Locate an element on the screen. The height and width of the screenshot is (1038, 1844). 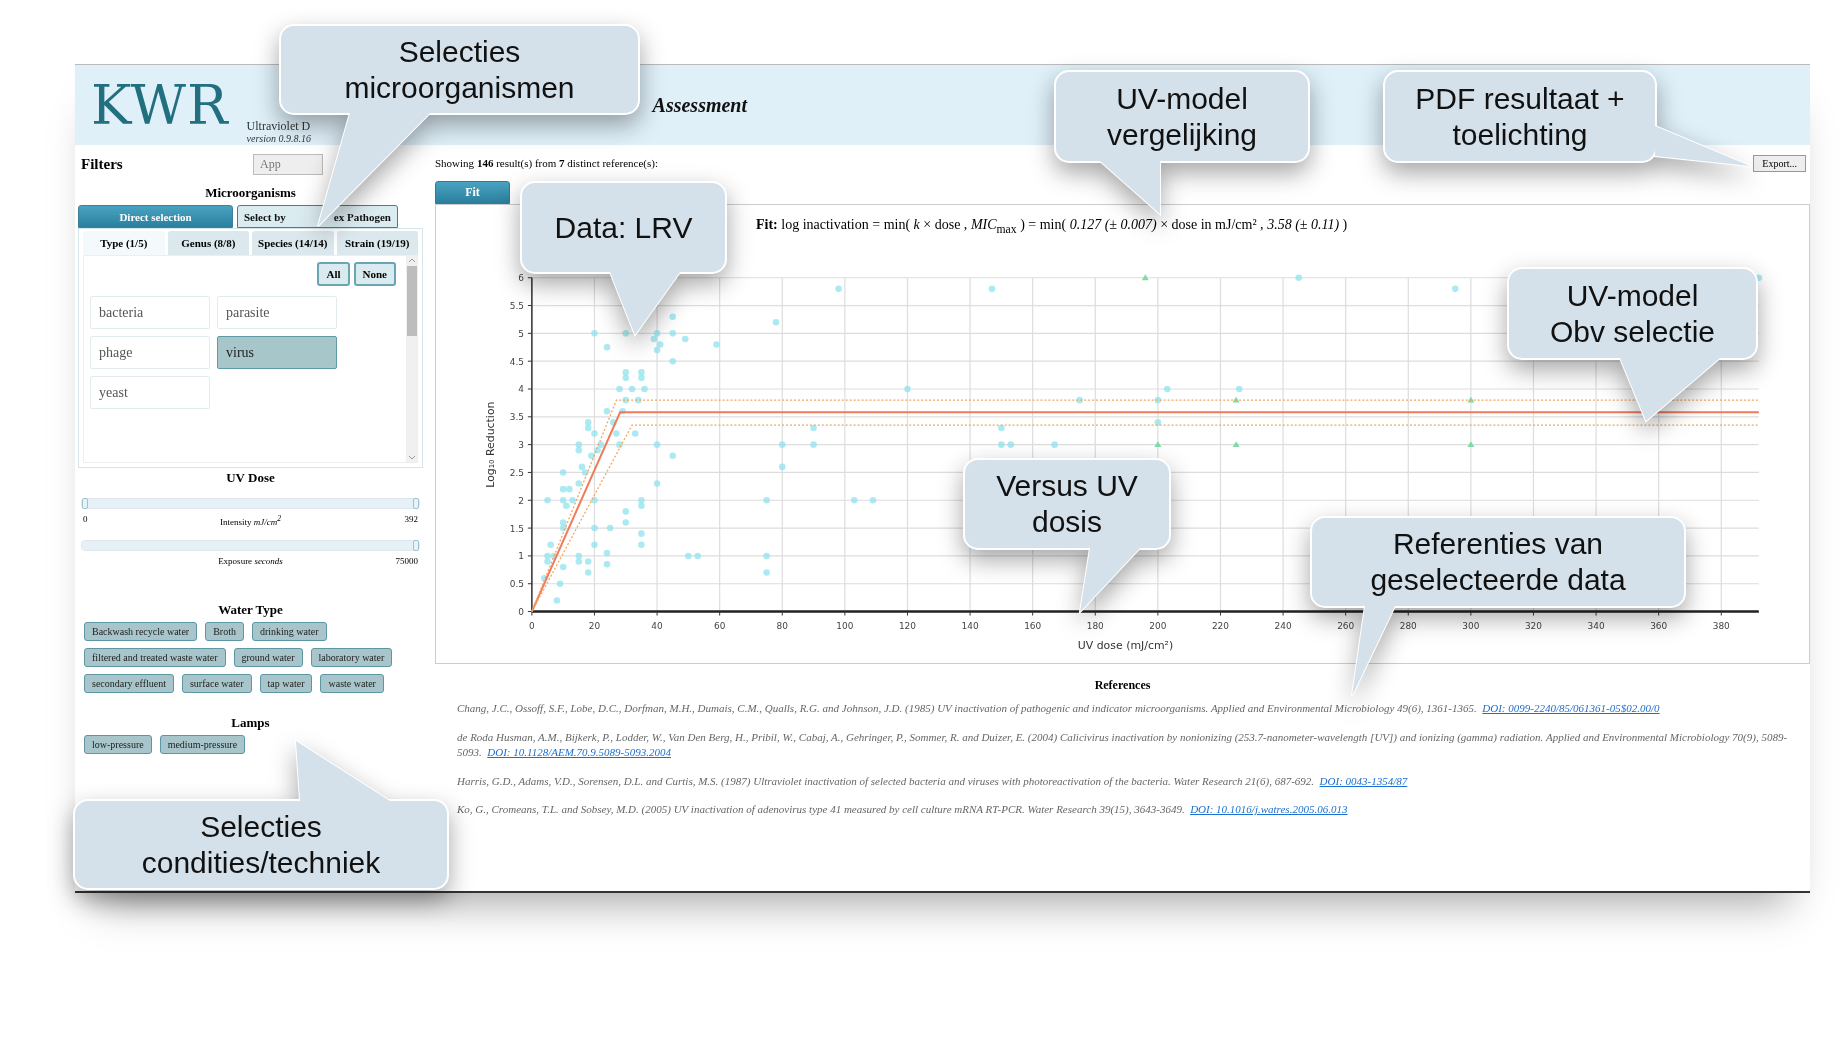
callout: UV-model vergelijking is located at coordinates (1182, 142).